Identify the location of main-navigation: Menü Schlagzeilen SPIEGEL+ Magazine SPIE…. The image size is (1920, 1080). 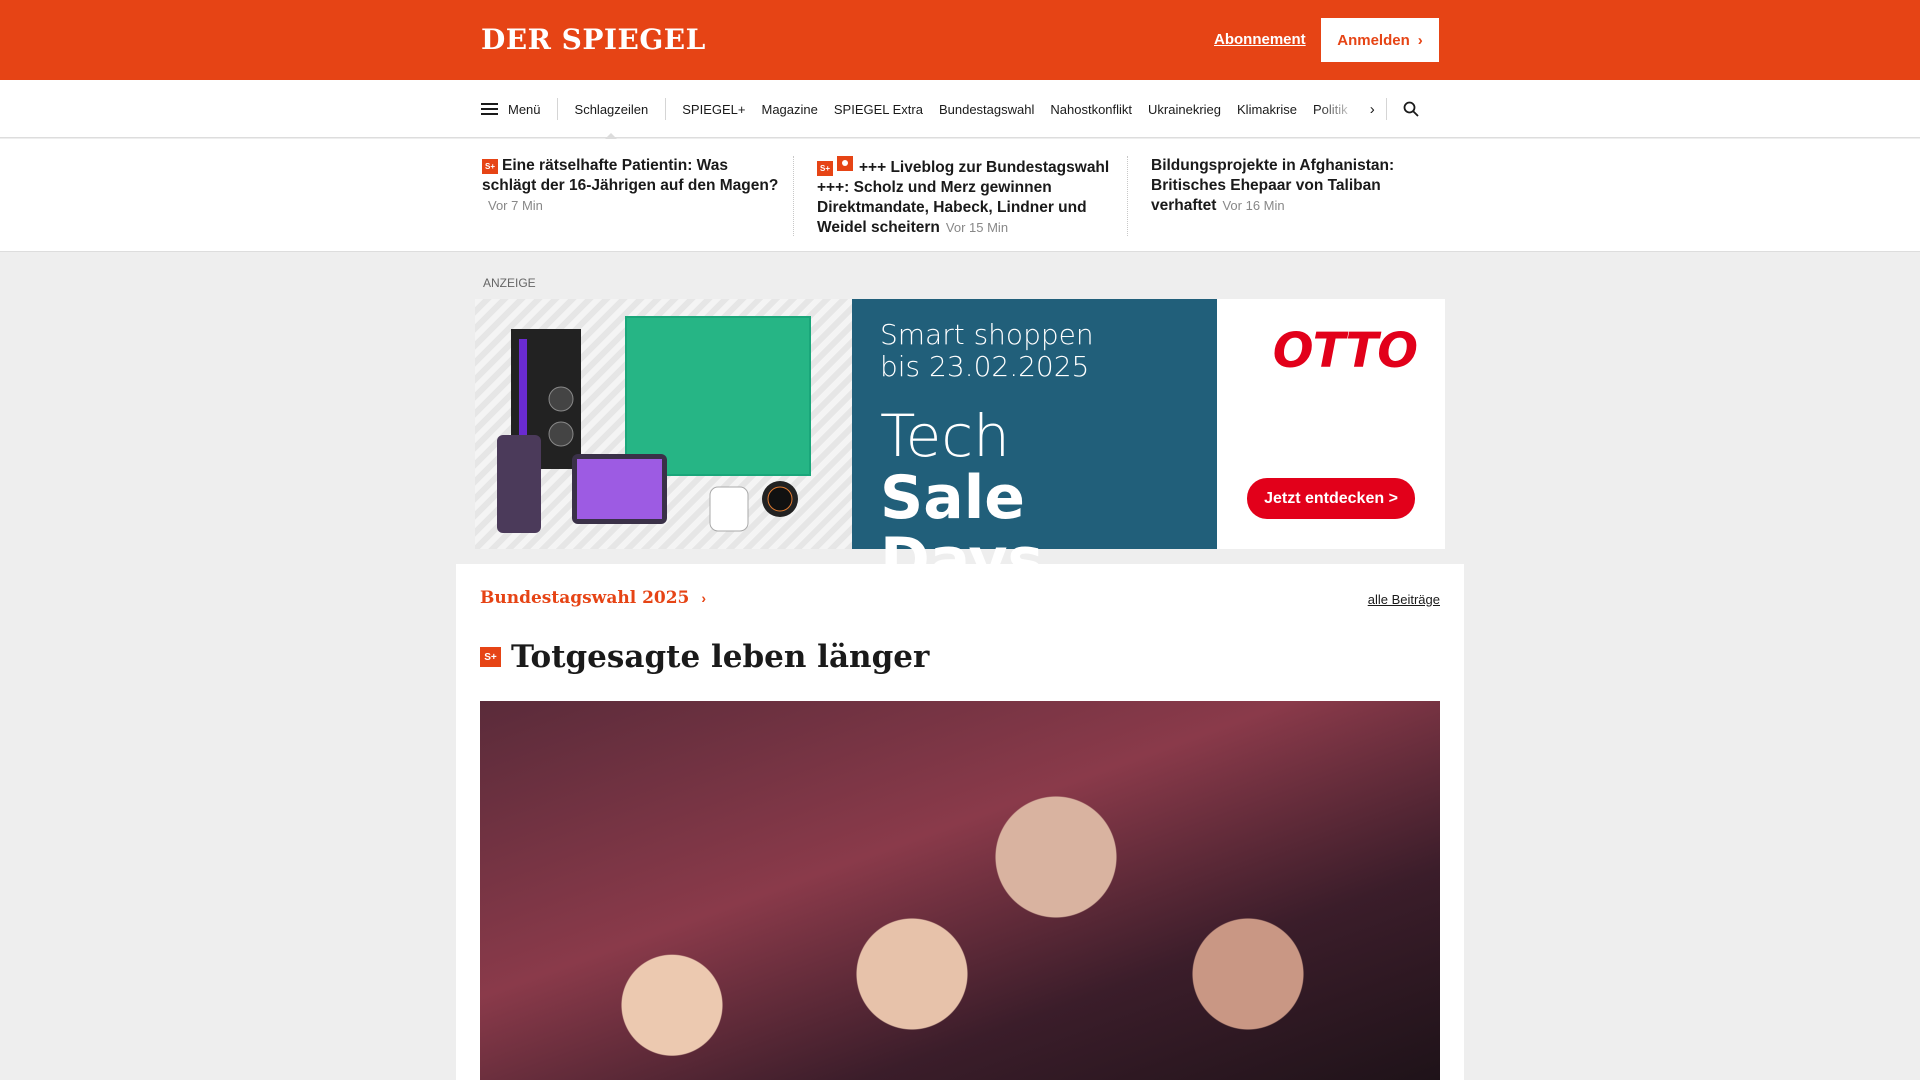
(960, 109).